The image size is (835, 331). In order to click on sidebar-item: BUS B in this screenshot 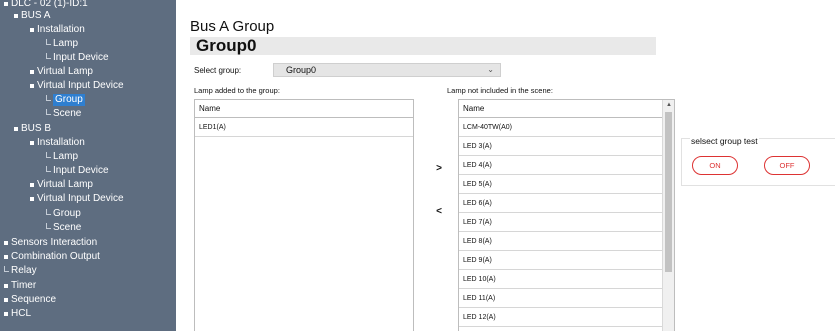, I will do `click(32, 129)`.